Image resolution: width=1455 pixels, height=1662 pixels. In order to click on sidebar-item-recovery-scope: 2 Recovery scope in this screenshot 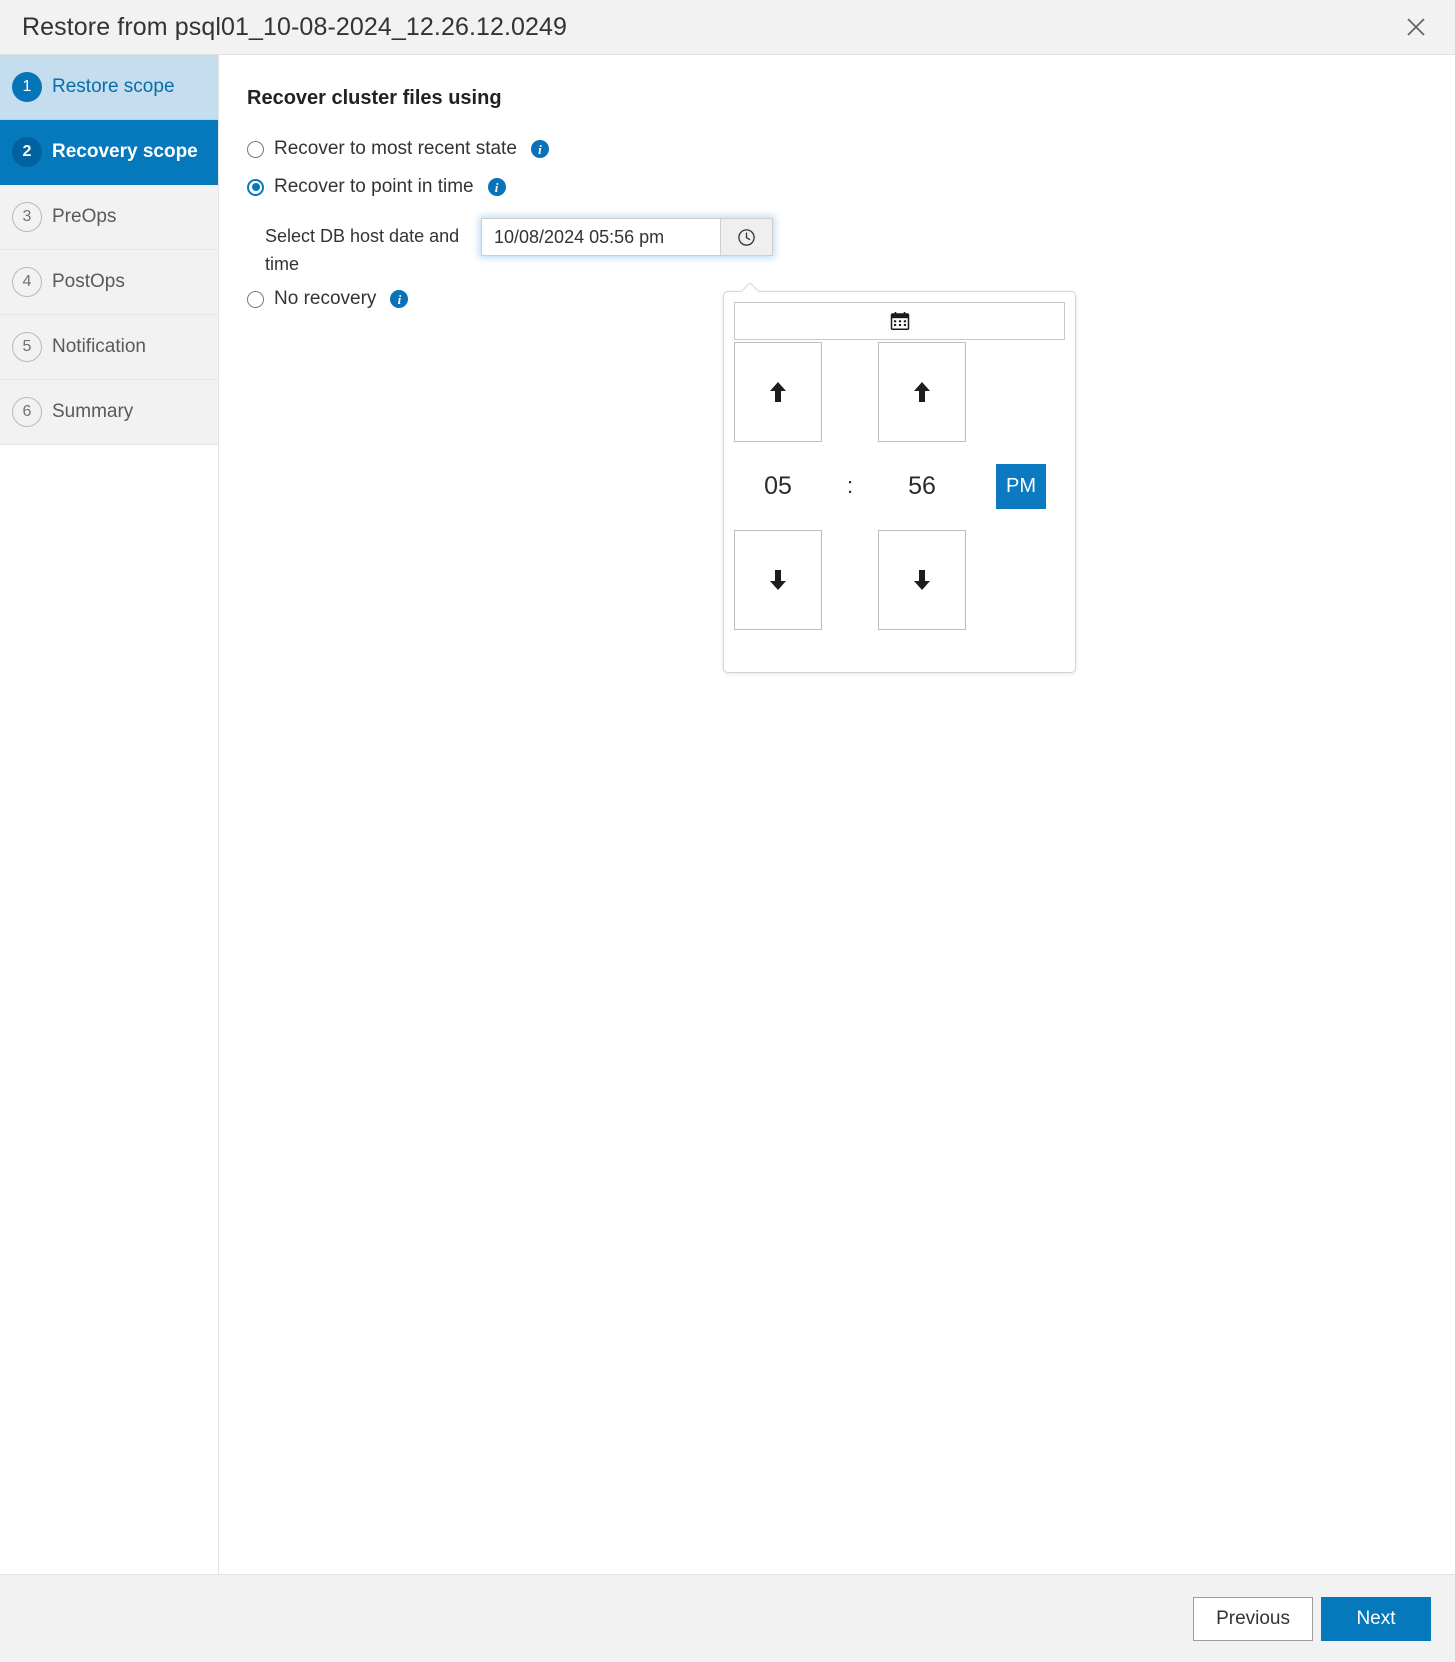, I will do `click(109, 152)`.